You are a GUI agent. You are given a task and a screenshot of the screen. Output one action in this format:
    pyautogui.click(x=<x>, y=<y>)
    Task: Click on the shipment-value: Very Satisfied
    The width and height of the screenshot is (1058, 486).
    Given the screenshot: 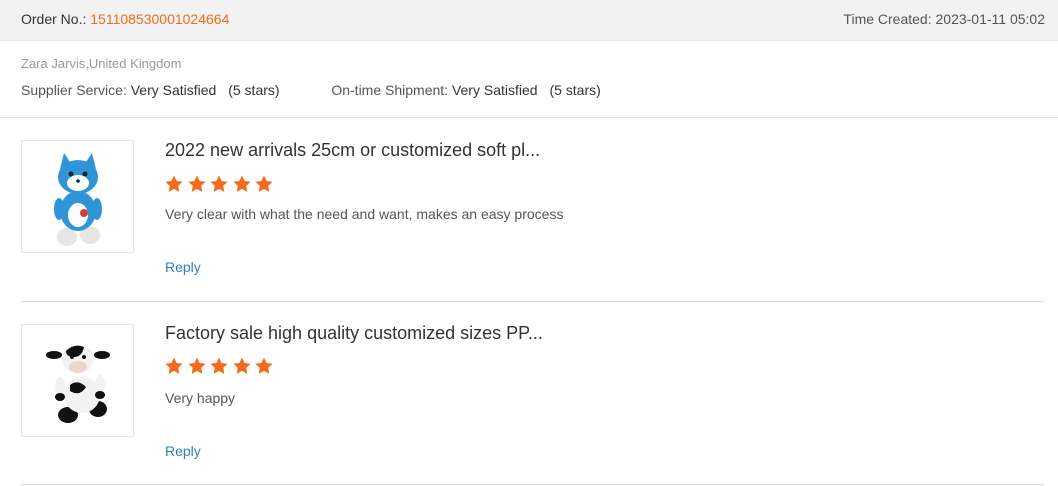 What is the action you would take?
    pyautogui.click(x=494, y=90)
    